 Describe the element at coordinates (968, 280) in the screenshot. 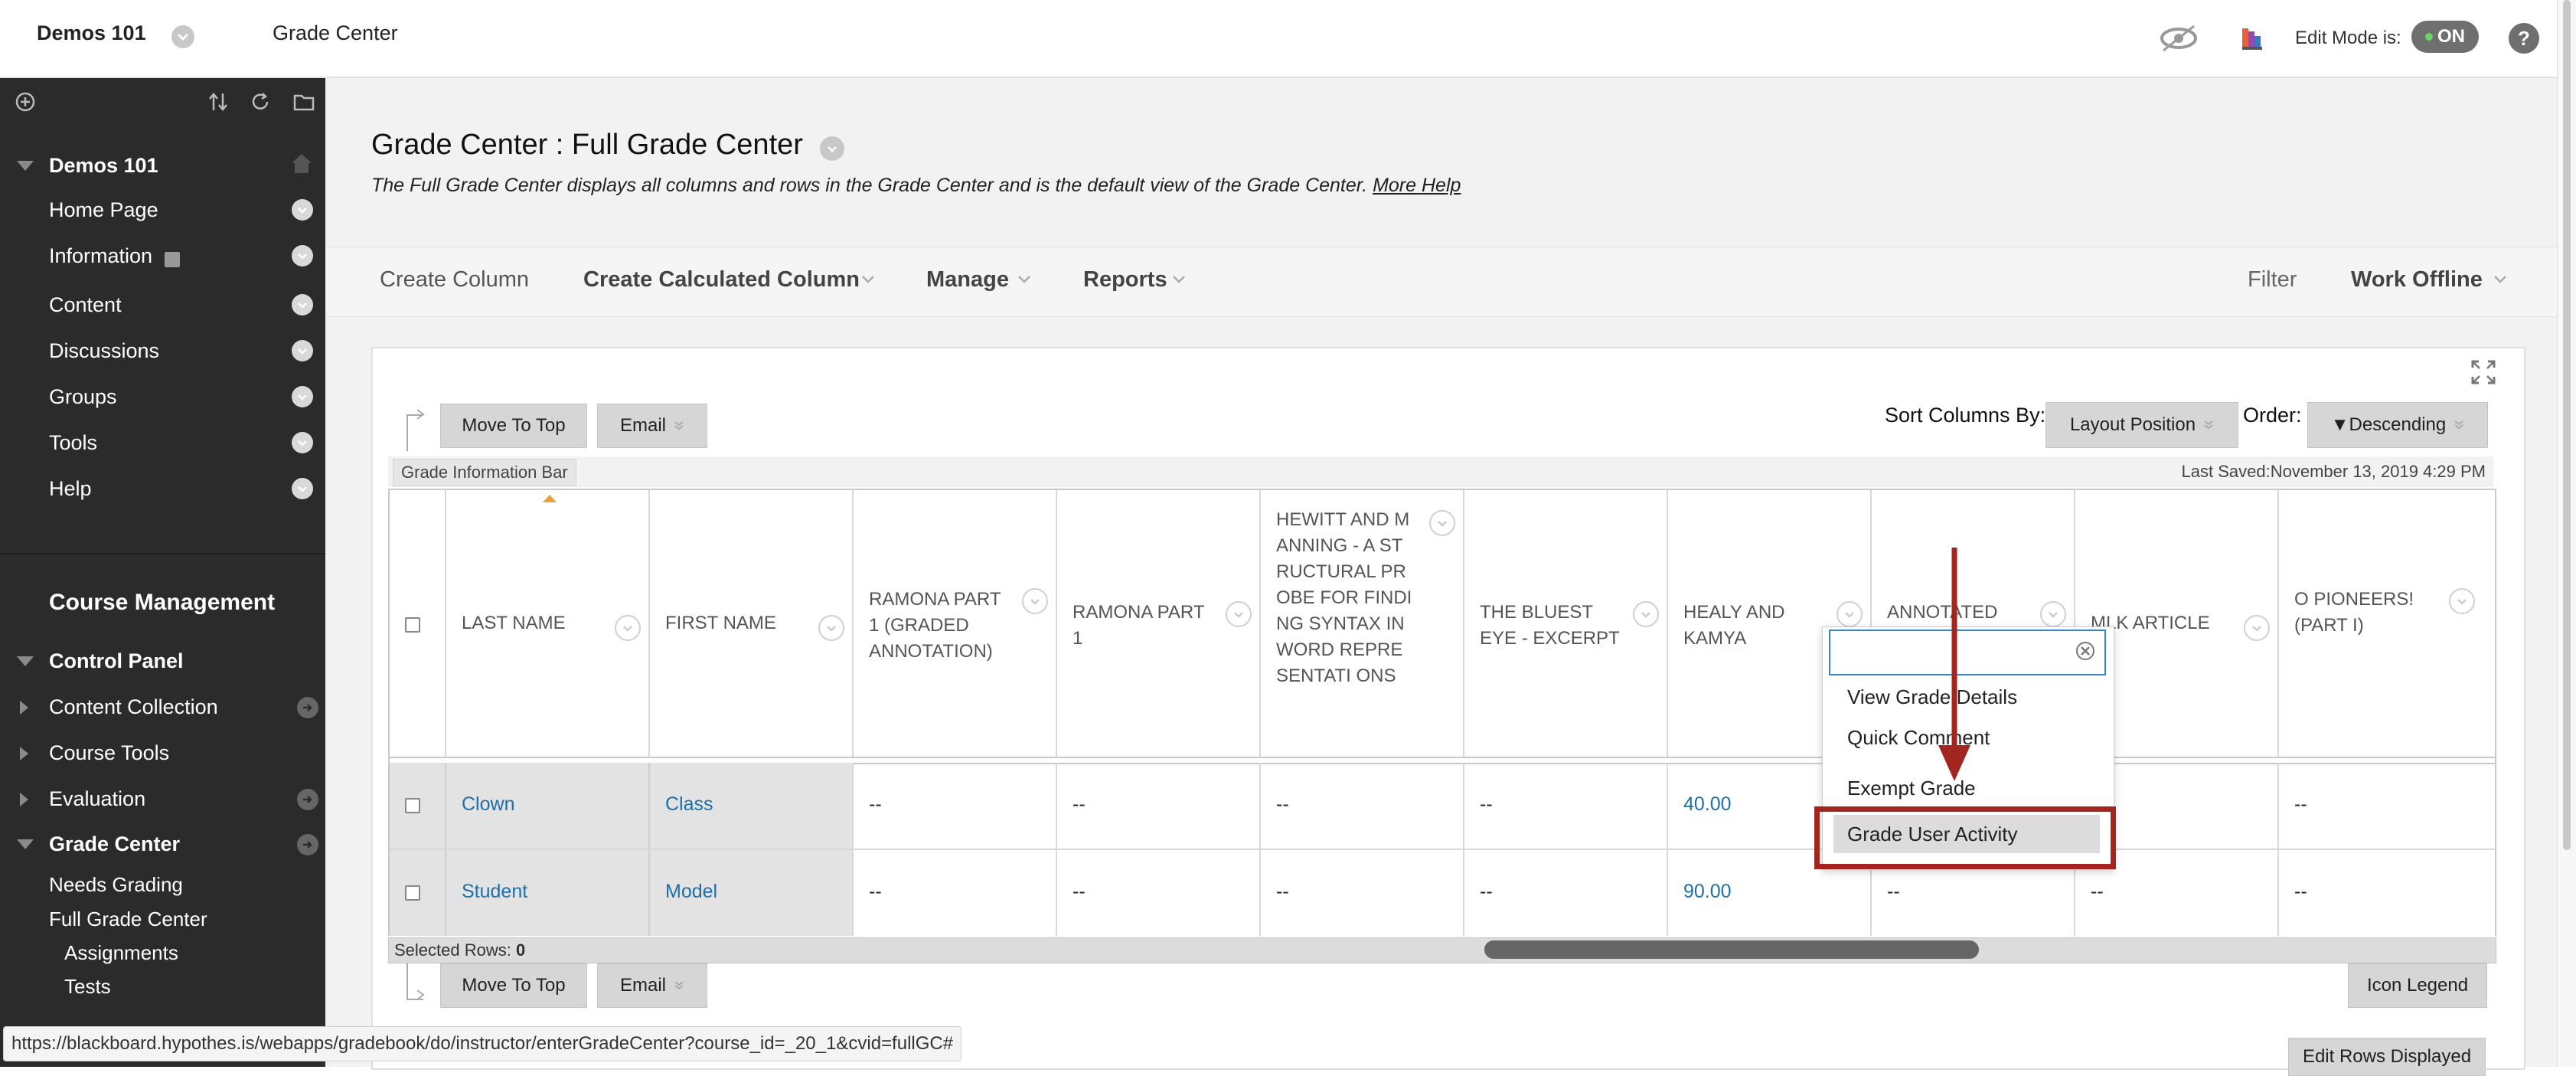

I see `manage-button: Manage` at that location.